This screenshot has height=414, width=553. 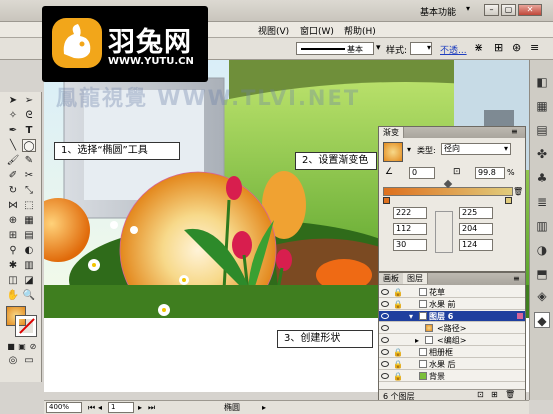 I want to click on layer-row: 🔒 花草, so click(x=452, y=292).